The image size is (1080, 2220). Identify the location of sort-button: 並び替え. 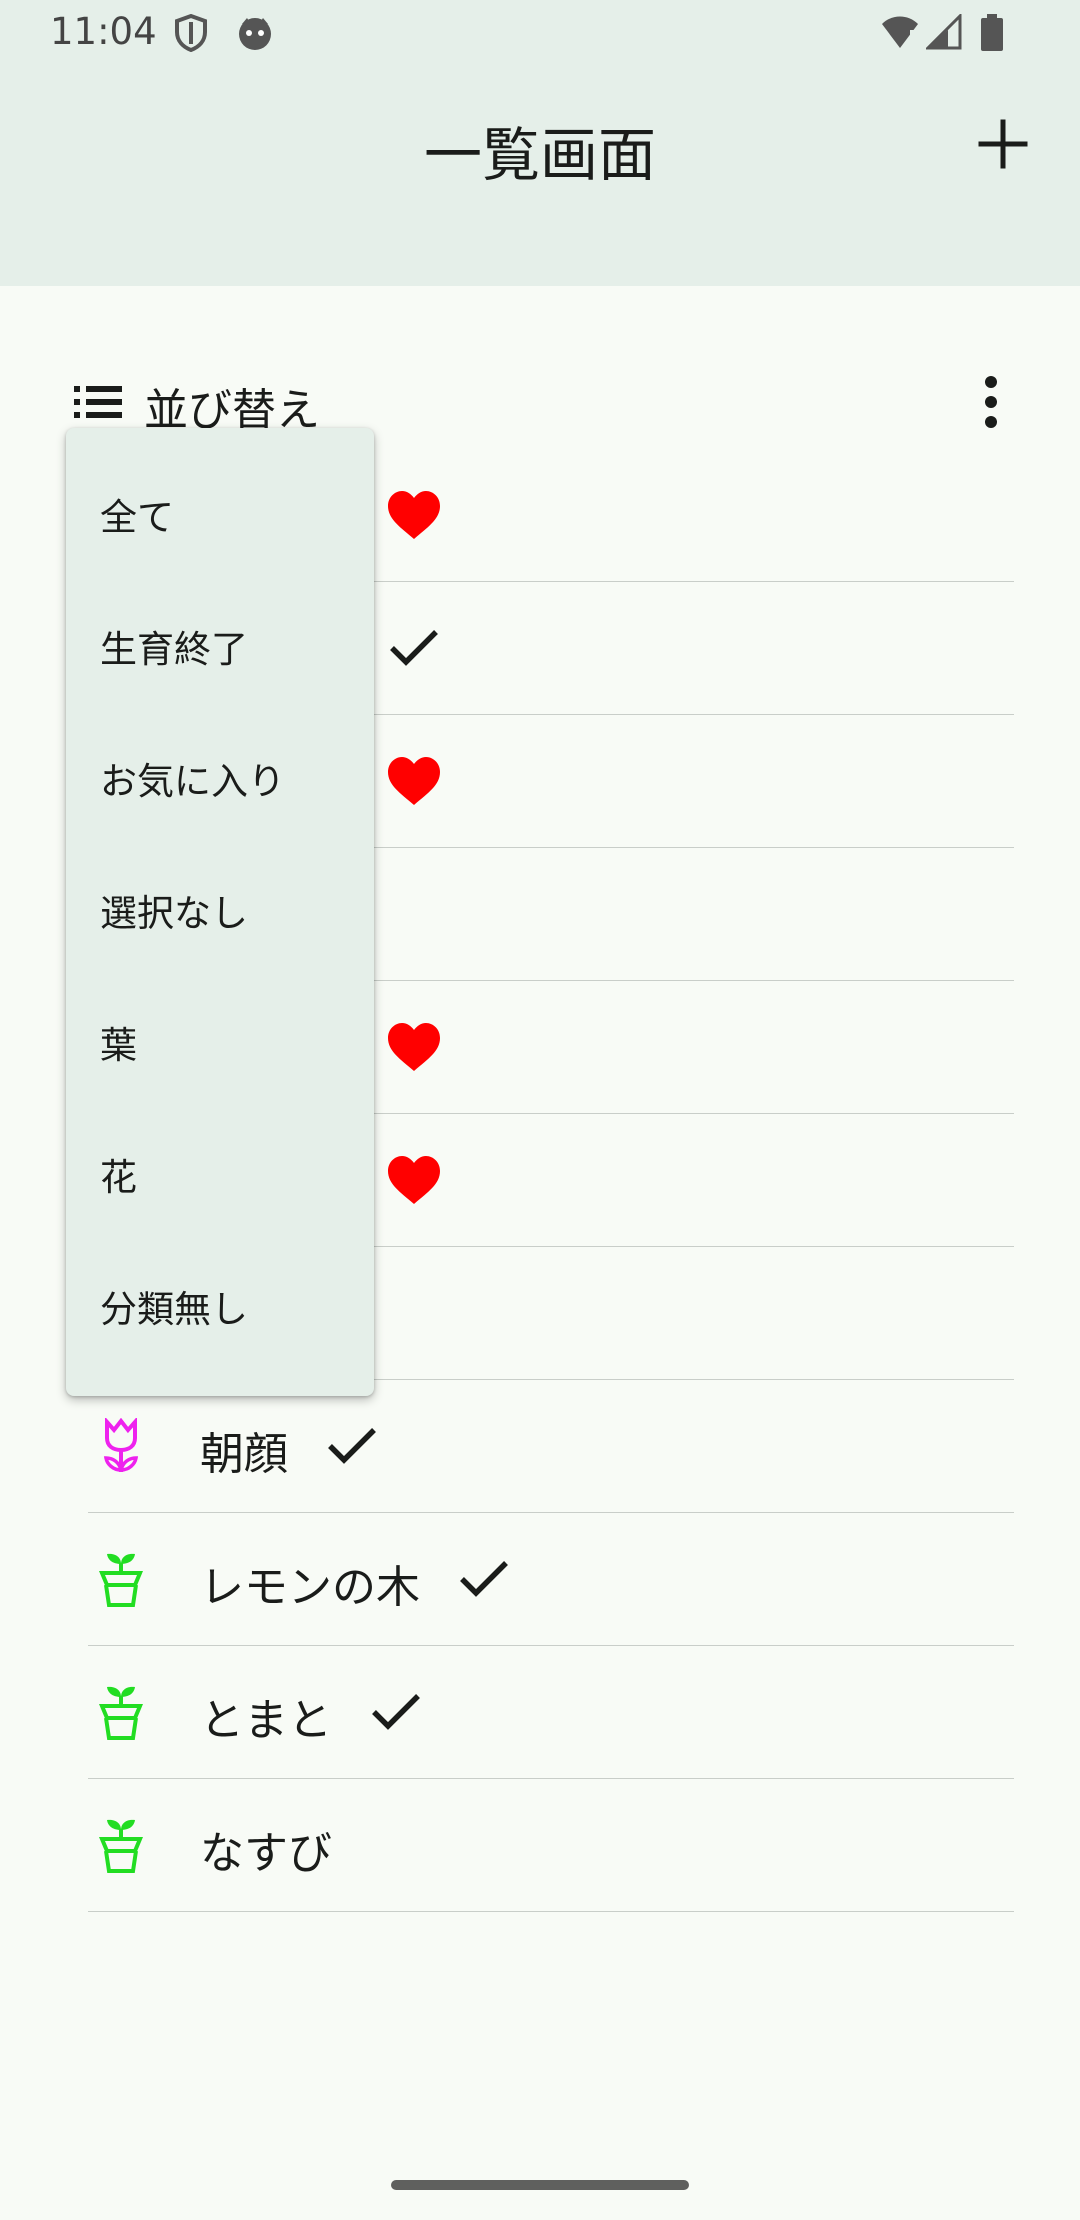
(550, 401).